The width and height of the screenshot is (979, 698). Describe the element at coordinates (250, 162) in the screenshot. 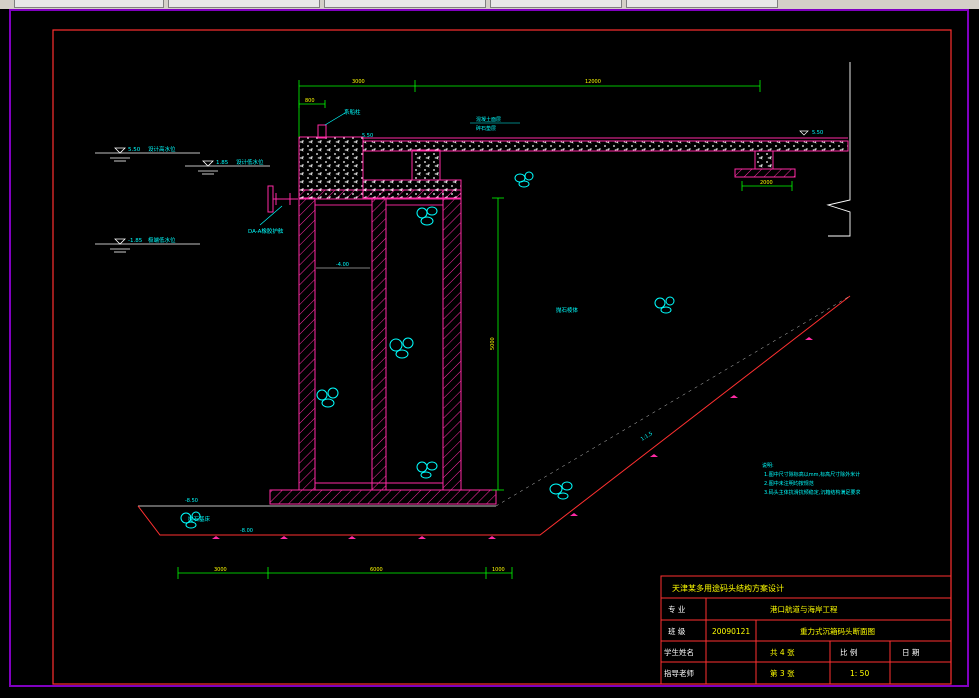

I see `level-design-low-label: 设计低水位` at that location.